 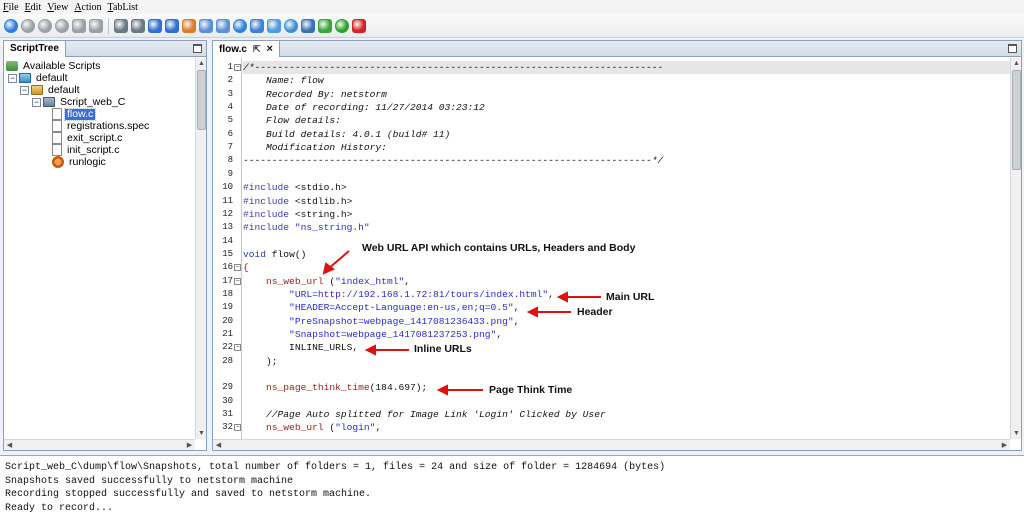 I want to click on maximize-panel-icon, so click(x=197, y=48).